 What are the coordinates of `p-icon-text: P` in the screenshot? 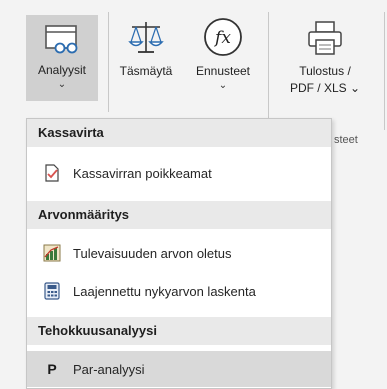 It's located at (52, 369).